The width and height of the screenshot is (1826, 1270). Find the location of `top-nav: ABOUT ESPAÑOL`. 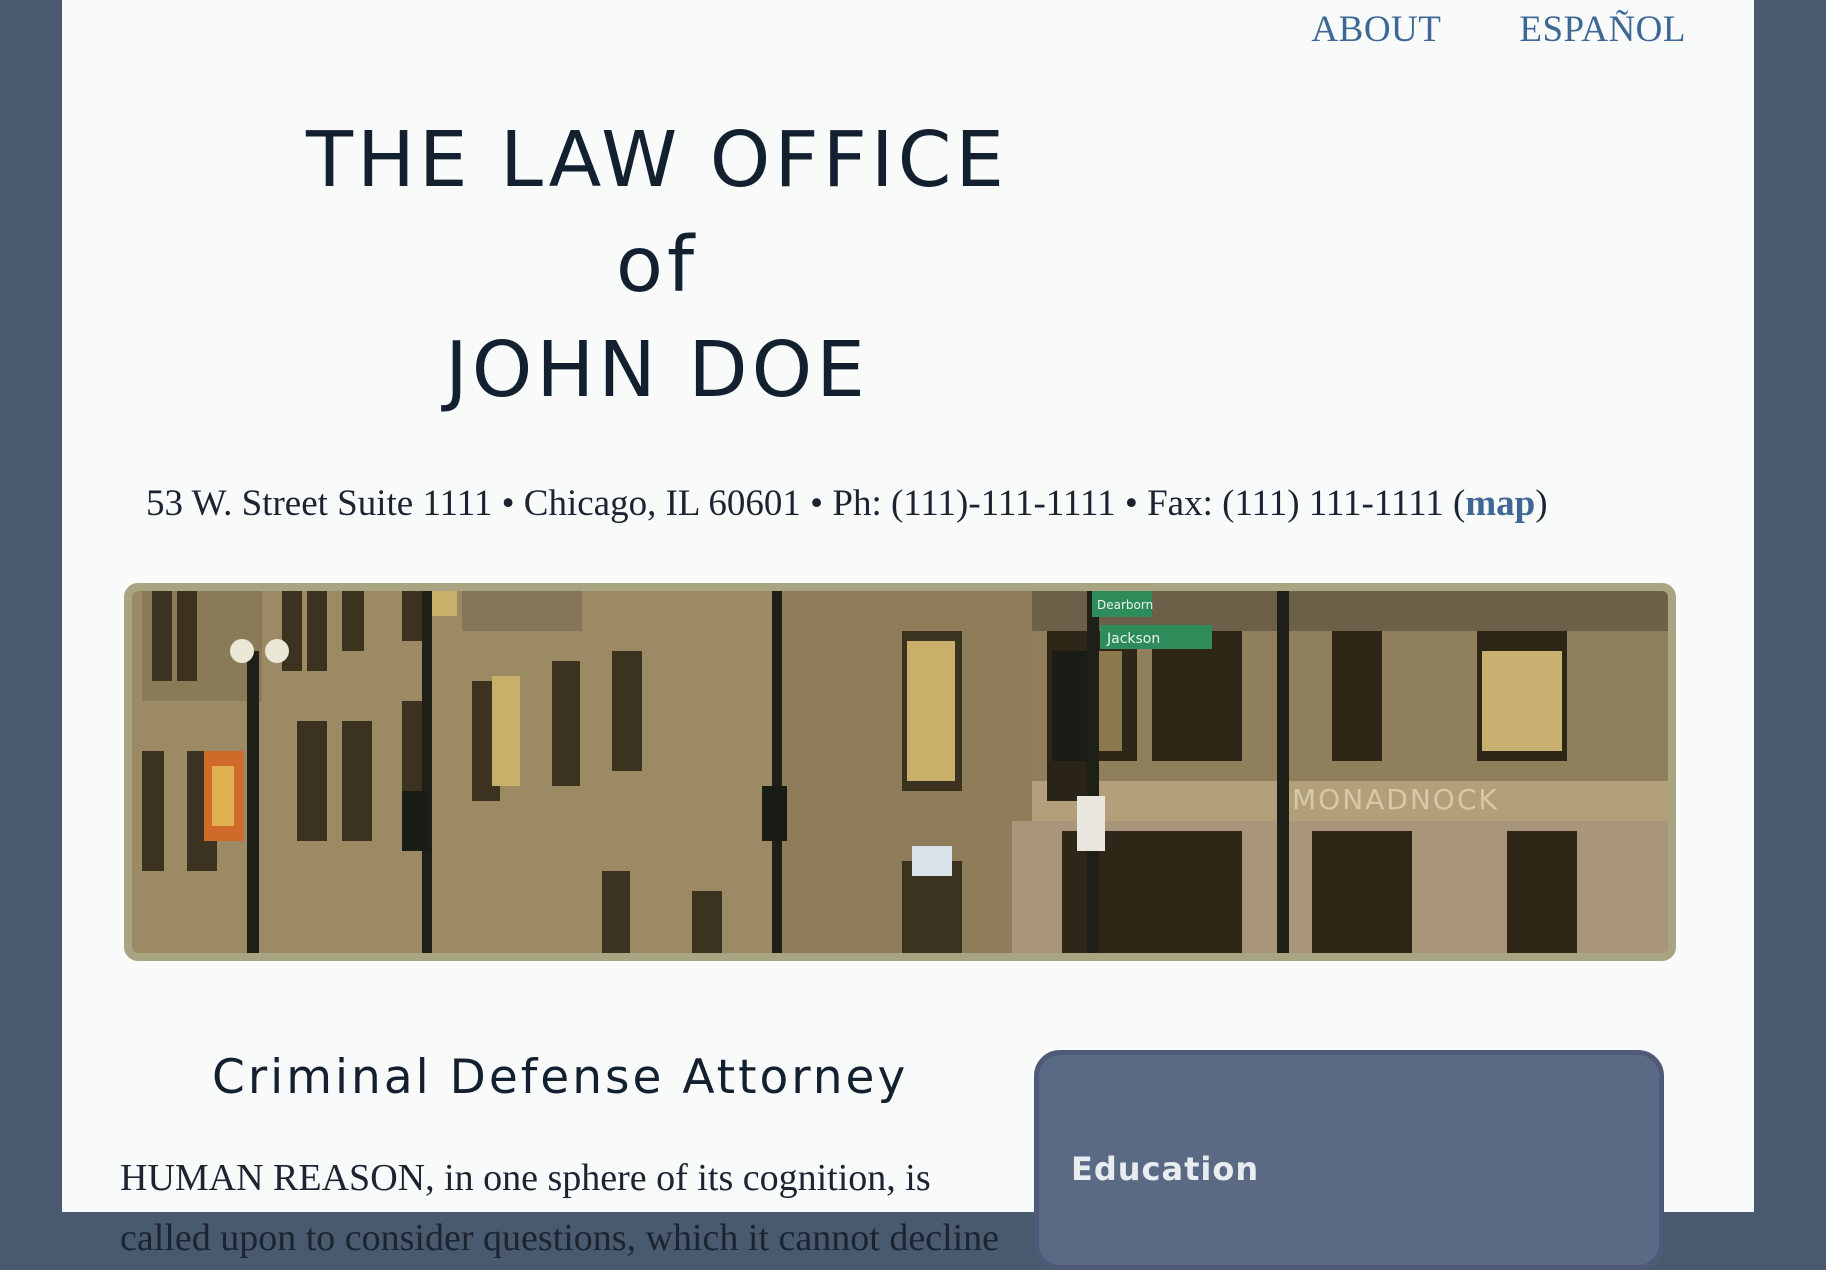

top-nav: ABOUT ESPAÑOL is located at coordinates (1498, 29).